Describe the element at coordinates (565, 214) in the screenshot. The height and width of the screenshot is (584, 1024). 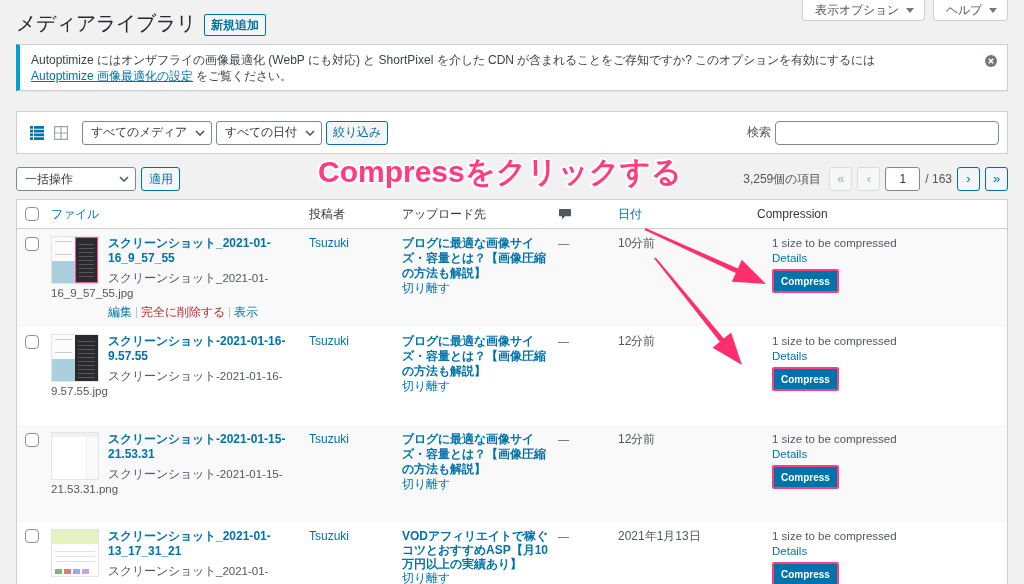
I see `comment-icon` at that location.